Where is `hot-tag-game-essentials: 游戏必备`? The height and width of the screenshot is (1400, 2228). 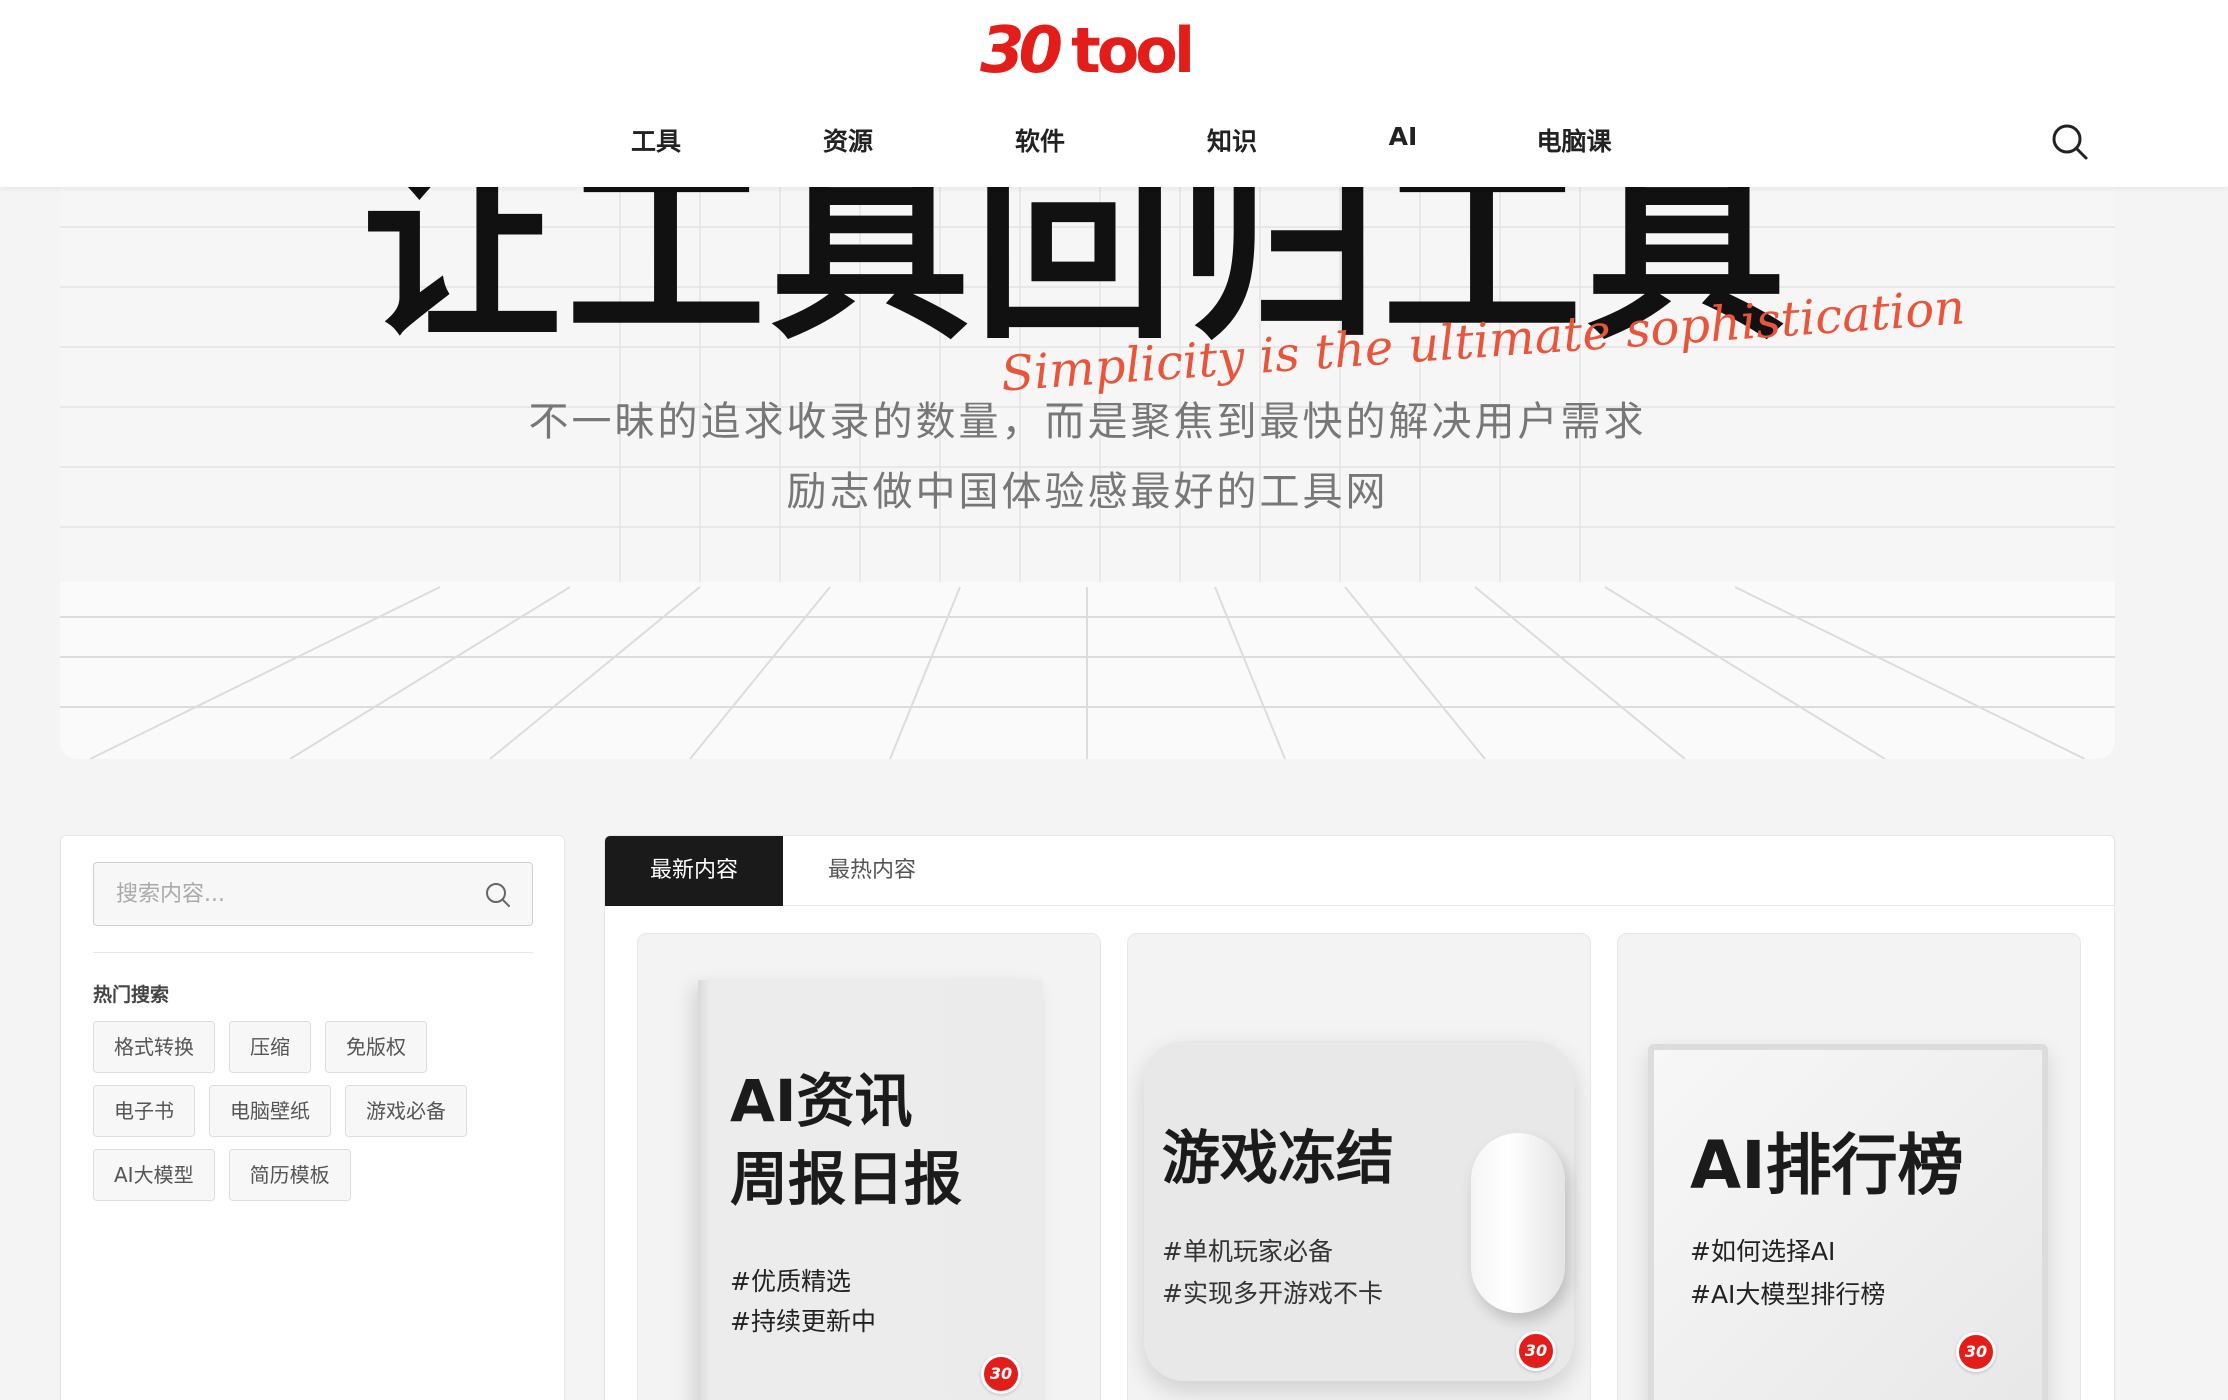
hot-tag-game-essentials: 游戏必备 is located at coordinates (406, 1111).